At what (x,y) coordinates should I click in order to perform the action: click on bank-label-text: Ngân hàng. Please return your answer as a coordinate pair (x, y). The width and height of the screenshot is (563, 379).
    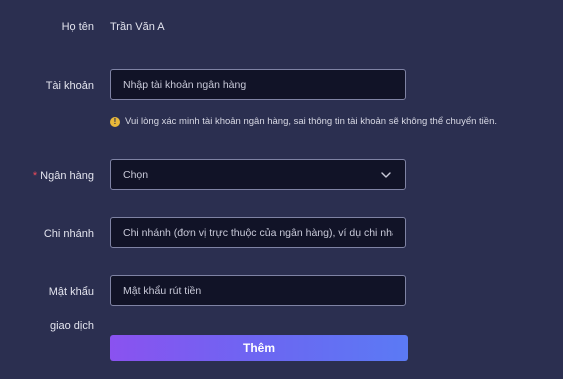
    Looking at the image, I should click on (67, 176).